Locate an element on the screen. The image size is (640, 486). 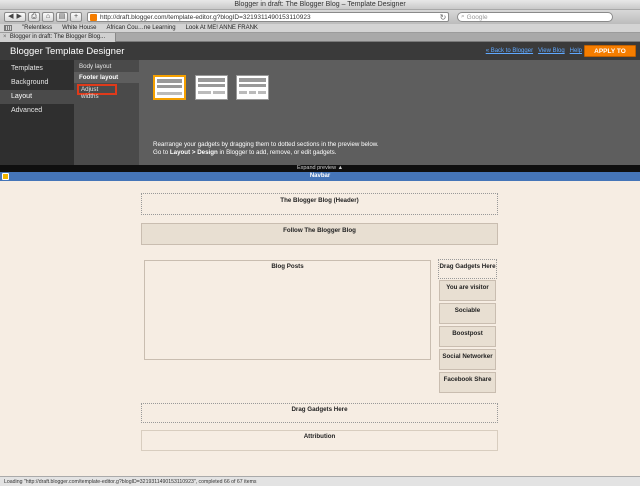
add-bookmark-button: + is located at coordinates (76, 17).